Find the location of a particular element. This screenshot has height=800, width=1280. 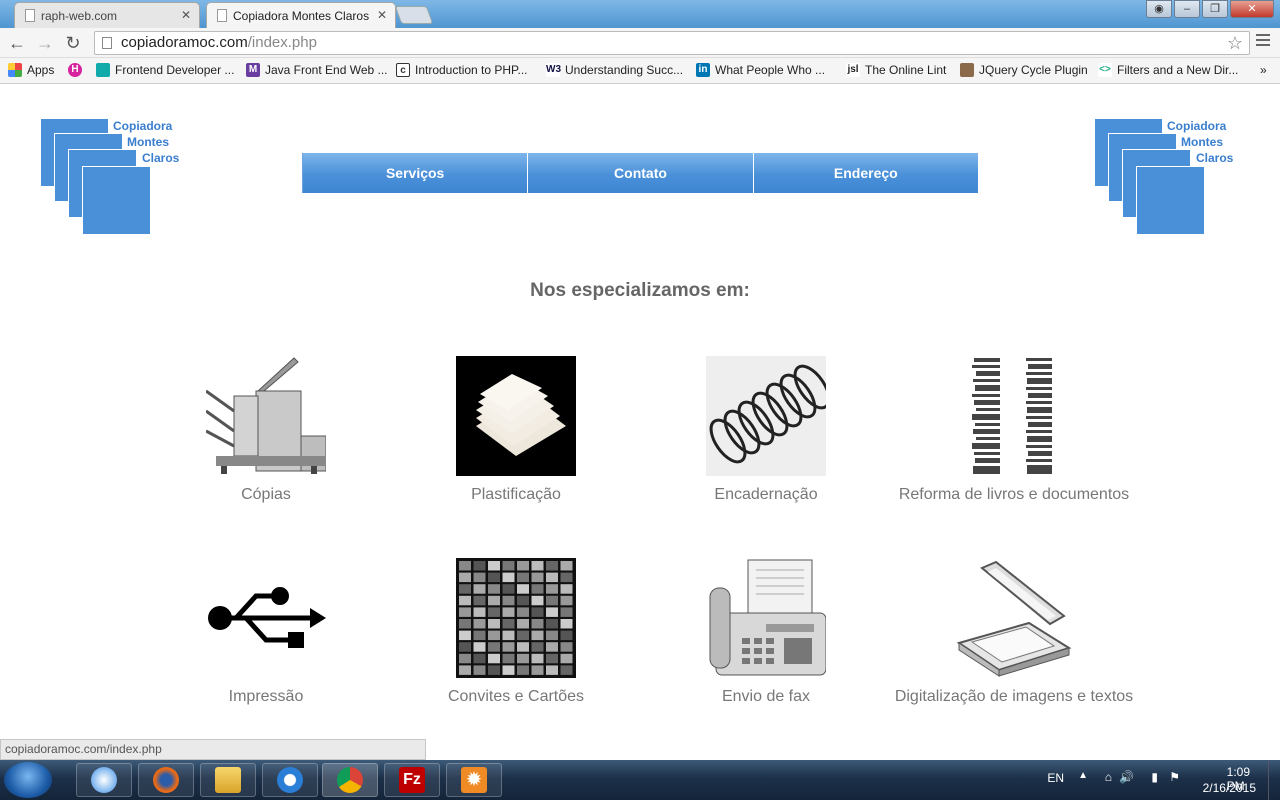

filezilla-icon: Fz is located at coordinates (412, 780).